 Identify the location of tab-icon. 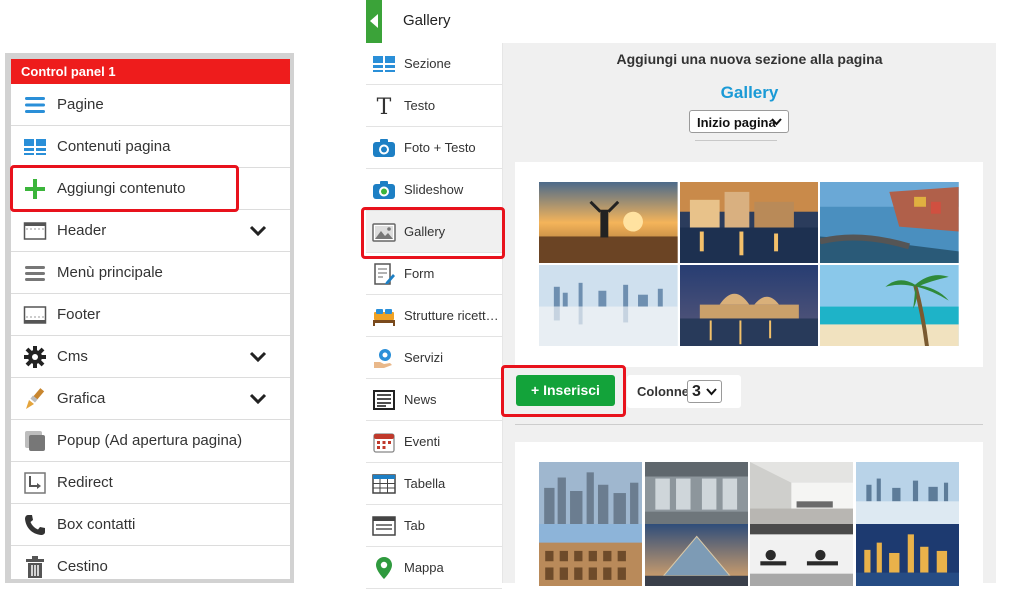
(384, 526).